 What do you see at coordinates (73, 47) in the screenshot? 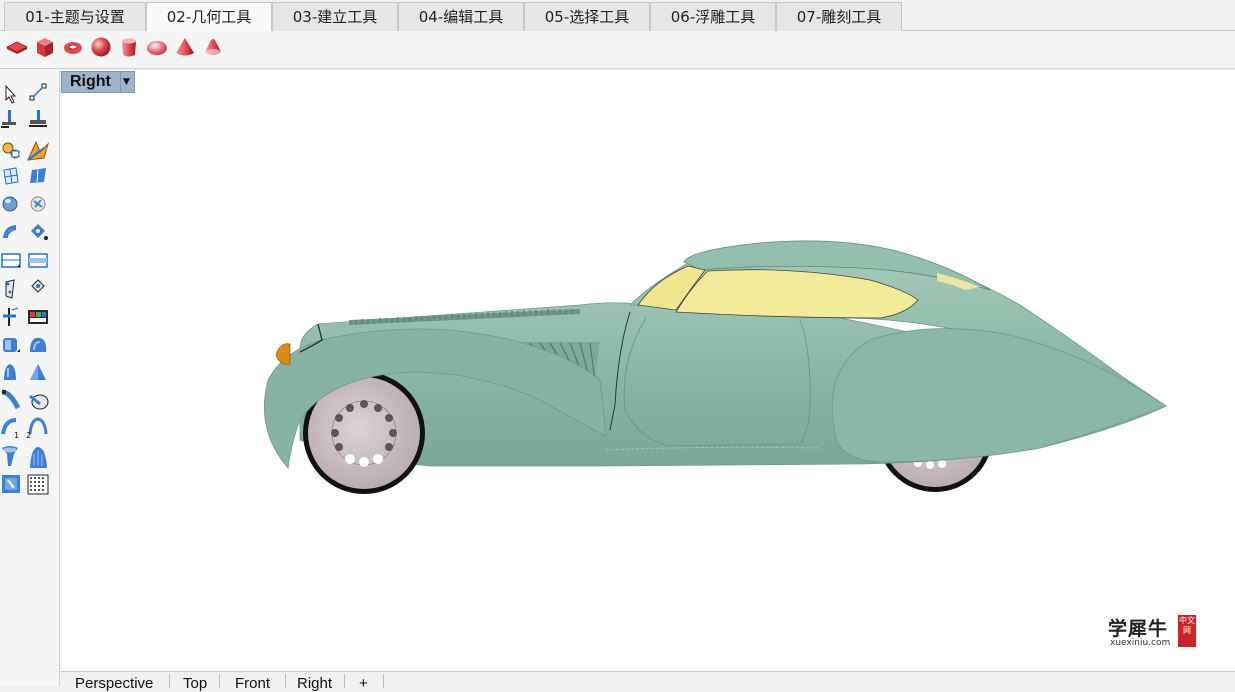
I see `torus-primitive-icon` at bounding box center [73, 47].